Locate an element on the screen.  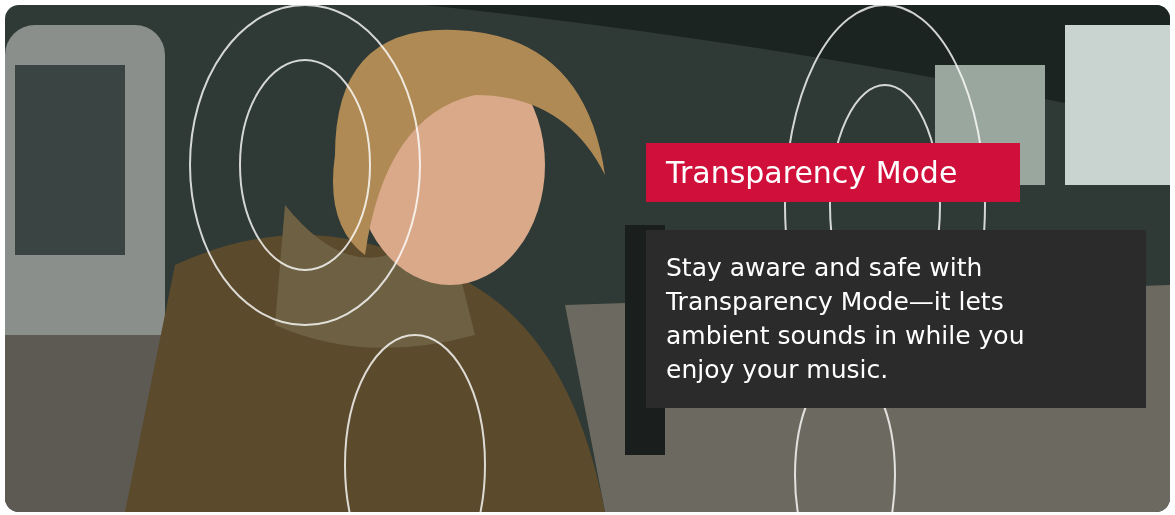
banner-title: Transparency Mode is located at coordinates (833, 172).